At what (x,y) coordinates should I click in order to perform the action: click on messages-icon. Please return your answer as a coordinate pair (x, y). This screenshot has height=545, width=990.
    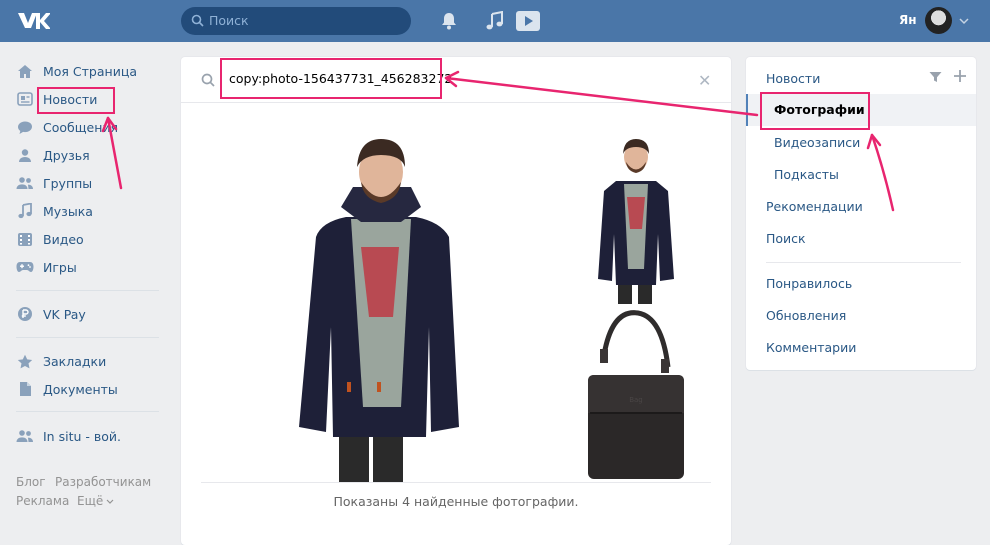
    Looking at the image, I should click on (25, 127).